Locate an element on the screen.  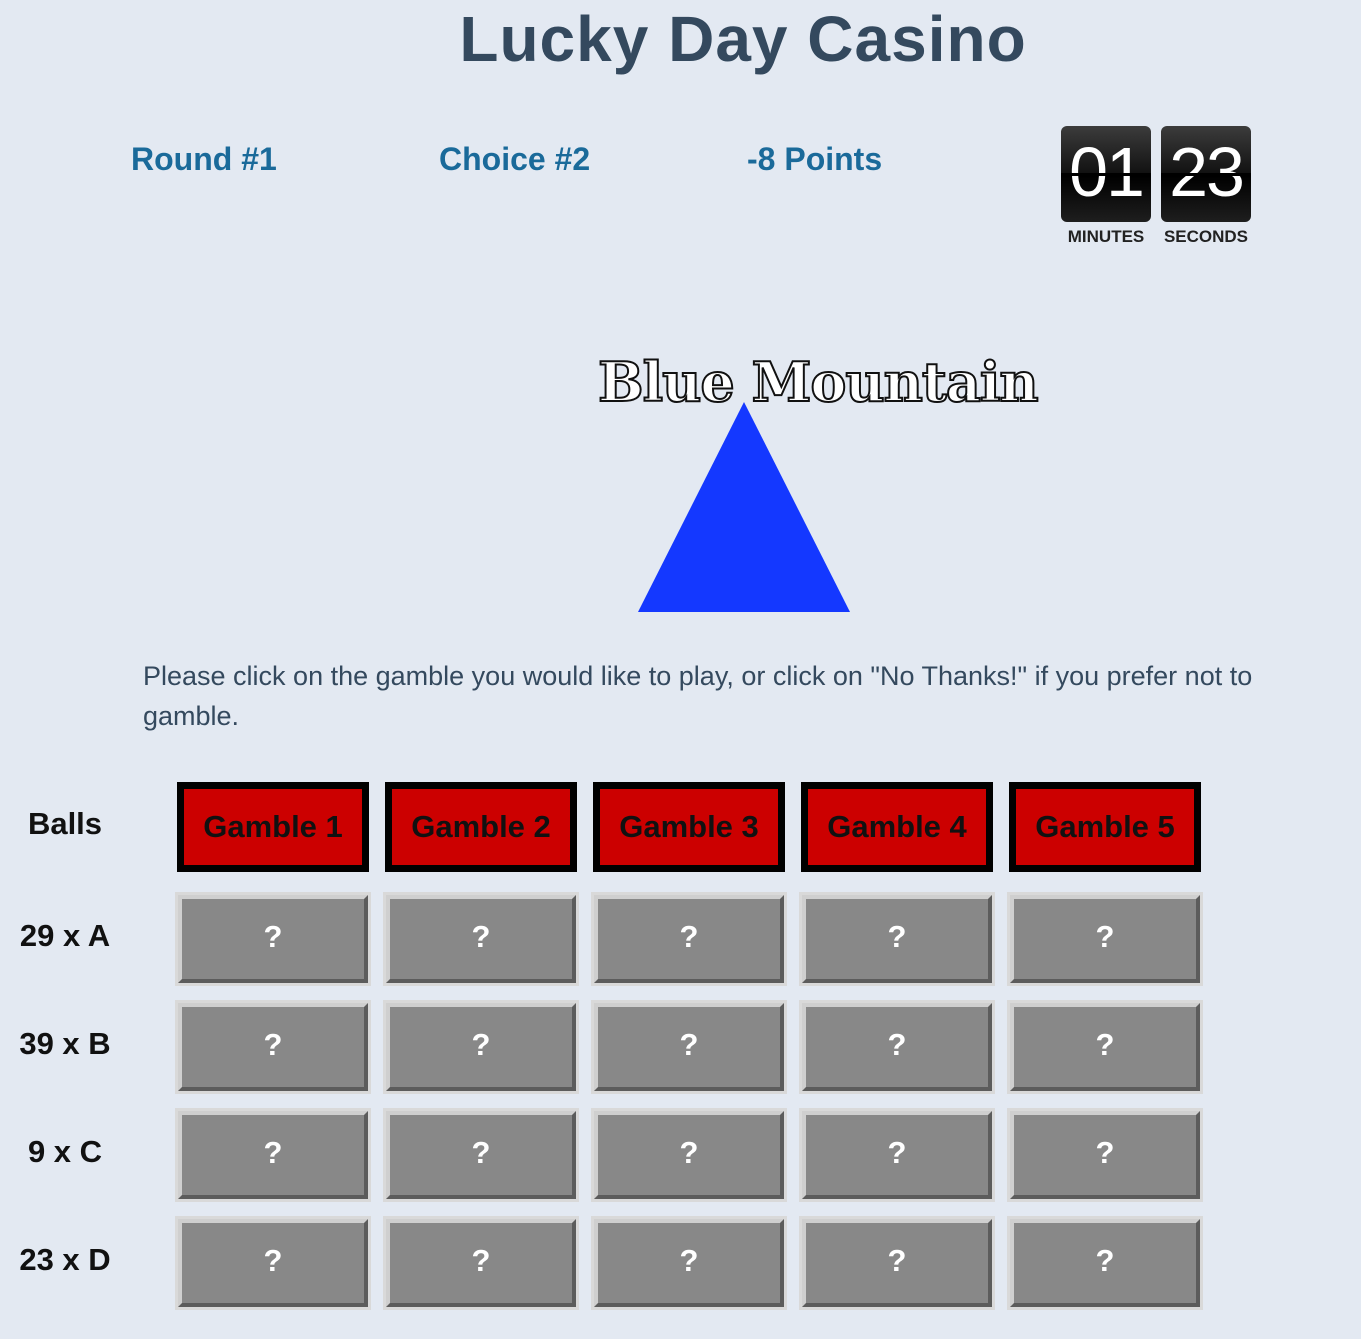
row-label: 29 x A is located at coordinates (65, 935).